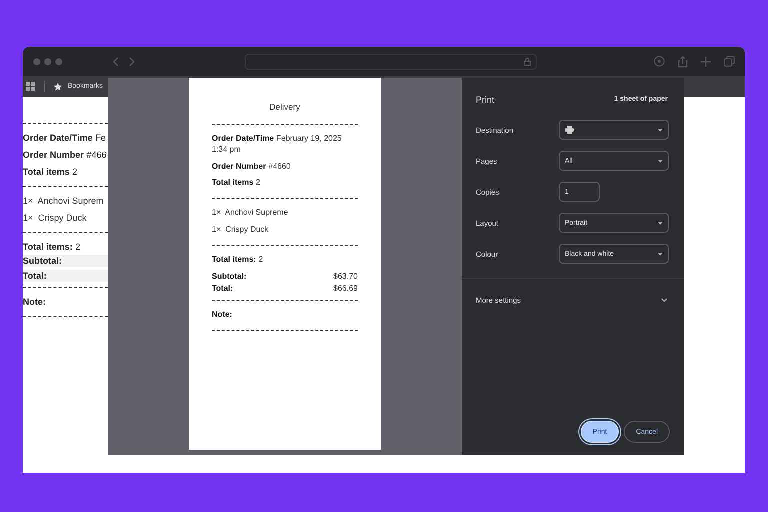 This screenshot has width=768, height=512. What do you see at coordinates (664, 300) in the screenshot?
I see `chevron-icon` at bounding box center [664, 300].